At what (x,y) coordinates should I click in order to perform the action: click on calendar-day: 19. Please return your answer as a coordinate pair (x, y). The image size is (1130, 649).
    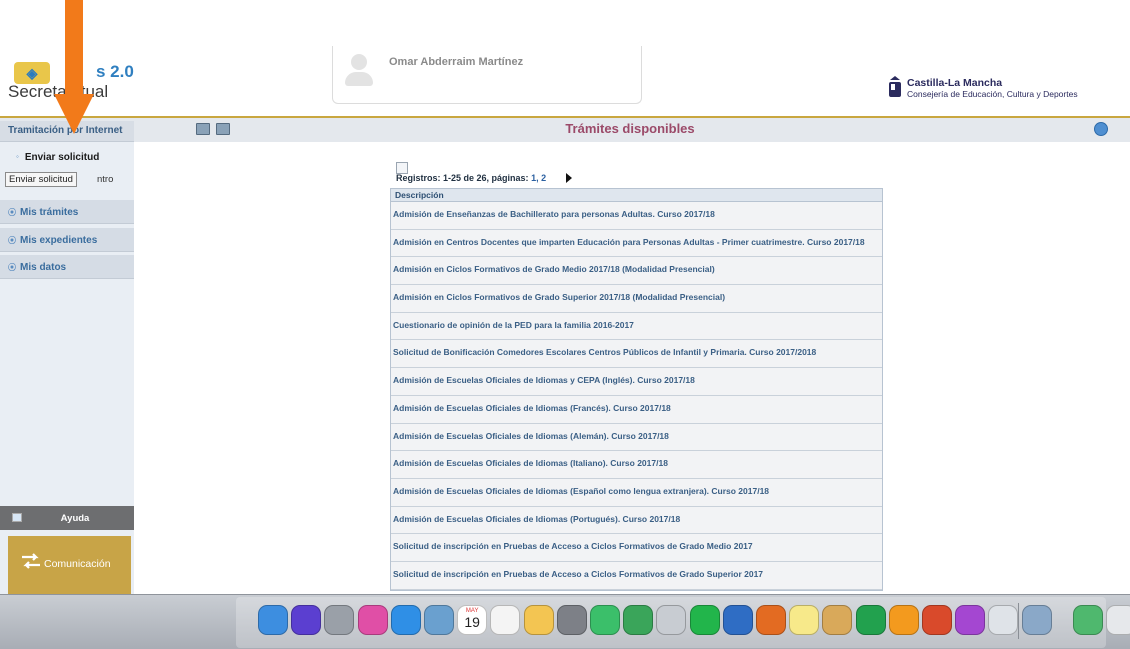
    Looking at the image, I should click on (472, 622).